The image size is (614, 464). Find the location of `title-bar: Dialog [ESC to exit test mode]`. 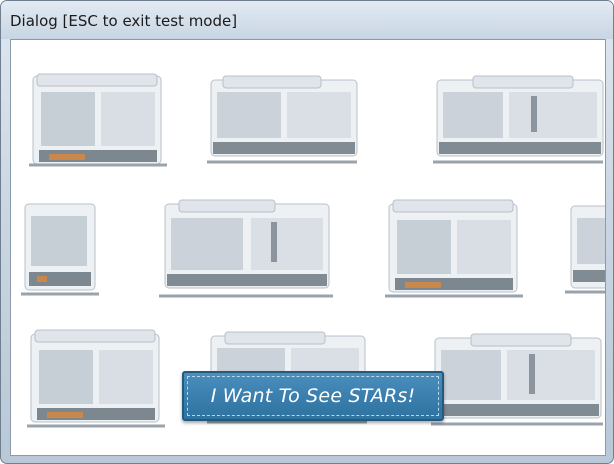

title-bar: Dialog [ESC to exit test mode] is located at coordinates (307, 20).